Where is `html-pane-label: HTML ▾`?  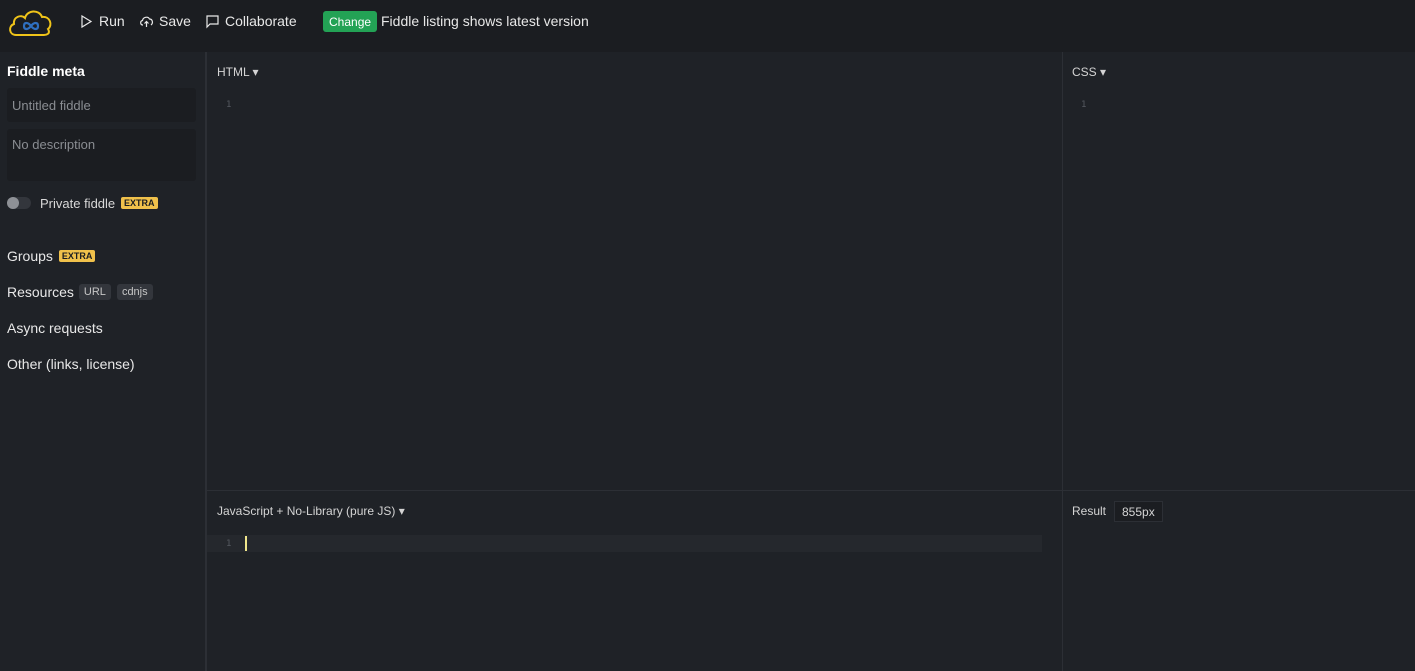
html-pane-label: HTML ▾ is located at coordinates (238, 72).